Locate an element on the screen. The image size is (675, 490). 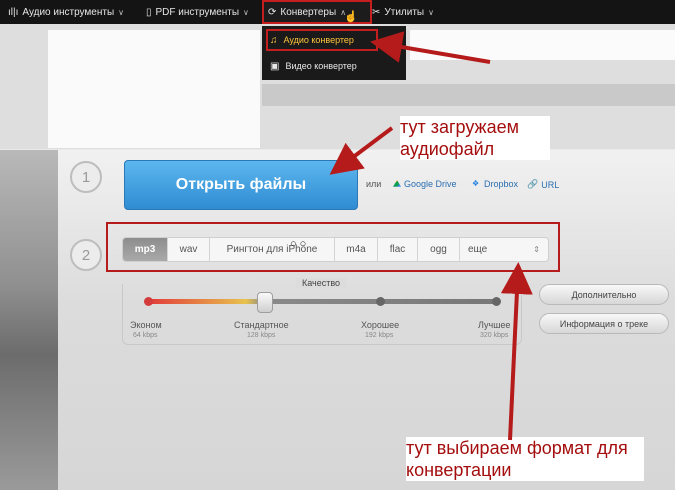
arrow-to-audio-converter is located at coordinates (430, 47).